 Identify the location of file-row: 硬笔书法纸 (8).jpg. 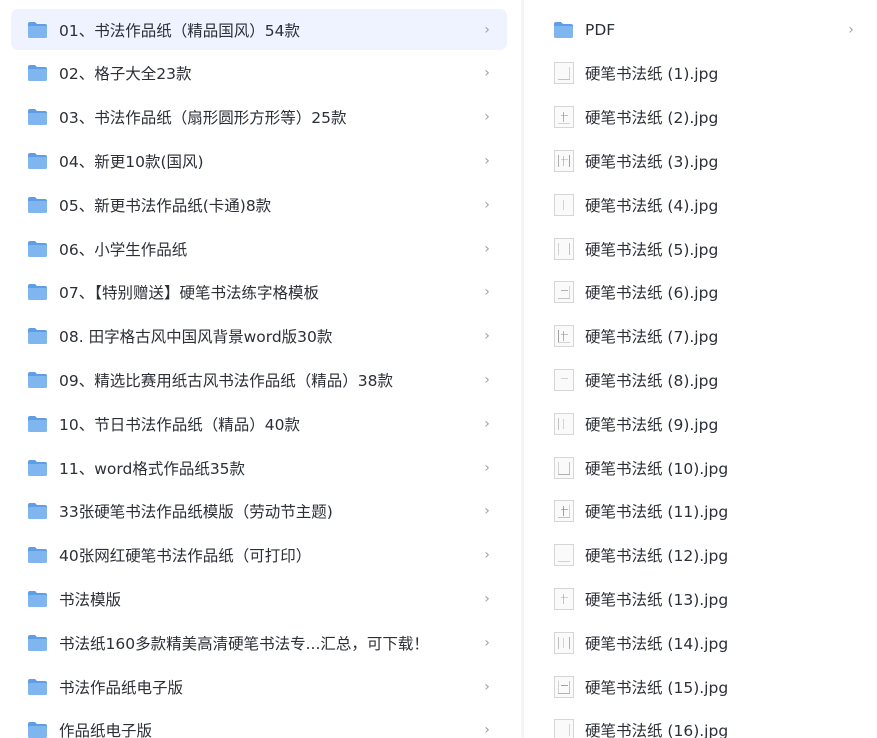
(706, 379).